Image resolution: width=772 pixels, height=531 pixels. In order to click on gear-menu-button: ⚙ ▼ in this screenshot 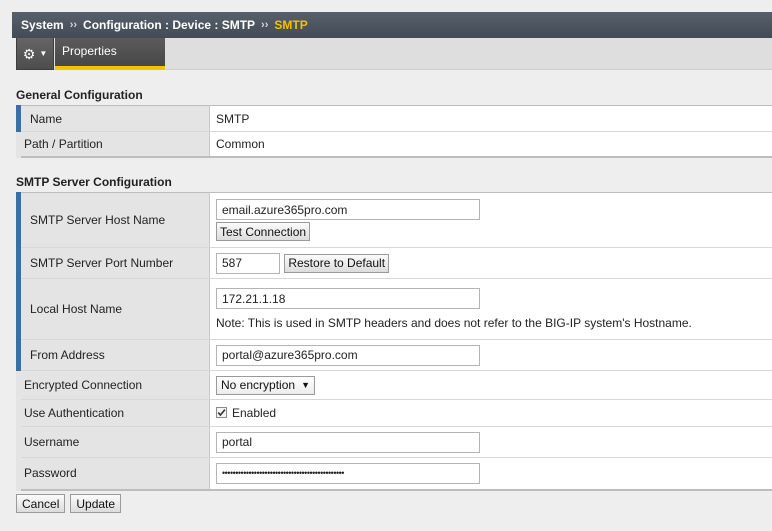, I will do `click(35, 54)`.